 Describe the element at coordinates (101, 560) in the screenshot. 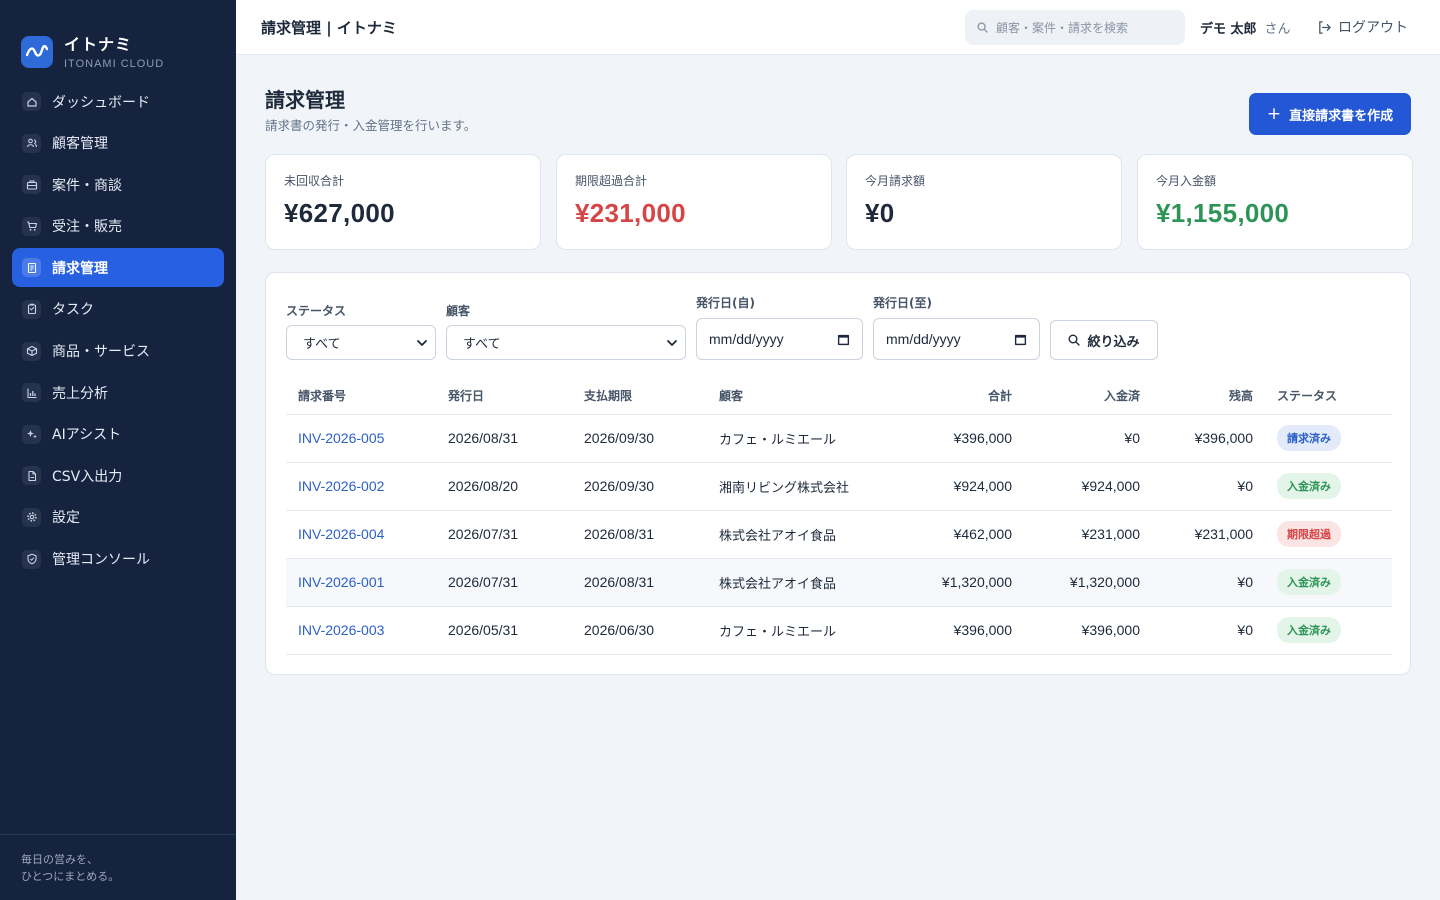

I see `sidebar-item-label: 管理コンソール` at that location.